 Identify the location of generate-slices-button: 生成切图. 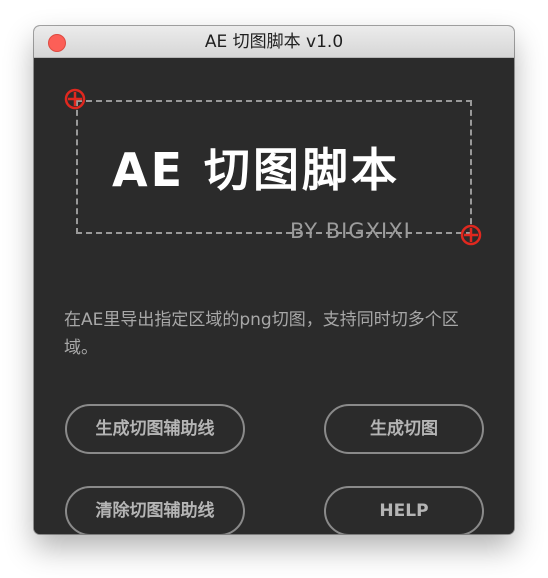
(404, 429).